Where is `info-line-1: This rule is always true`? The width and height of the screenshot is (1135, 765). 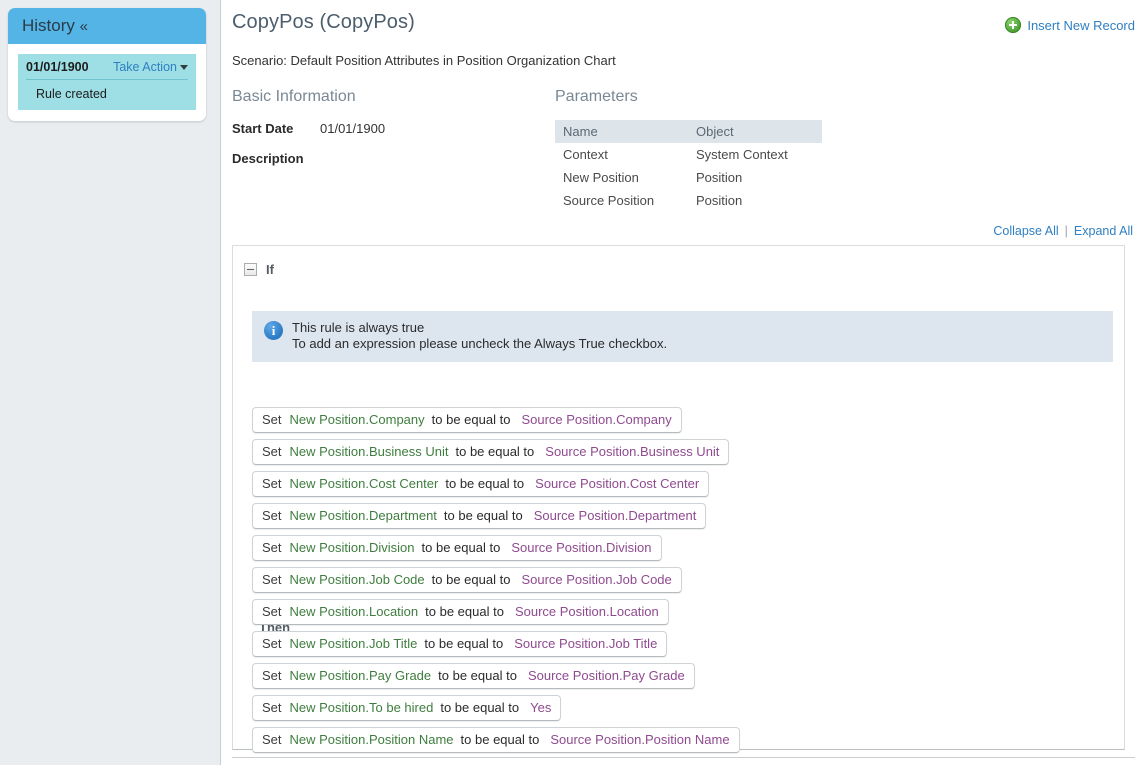 info-line-1: This rule is always true is located at coordinates (358, 327).